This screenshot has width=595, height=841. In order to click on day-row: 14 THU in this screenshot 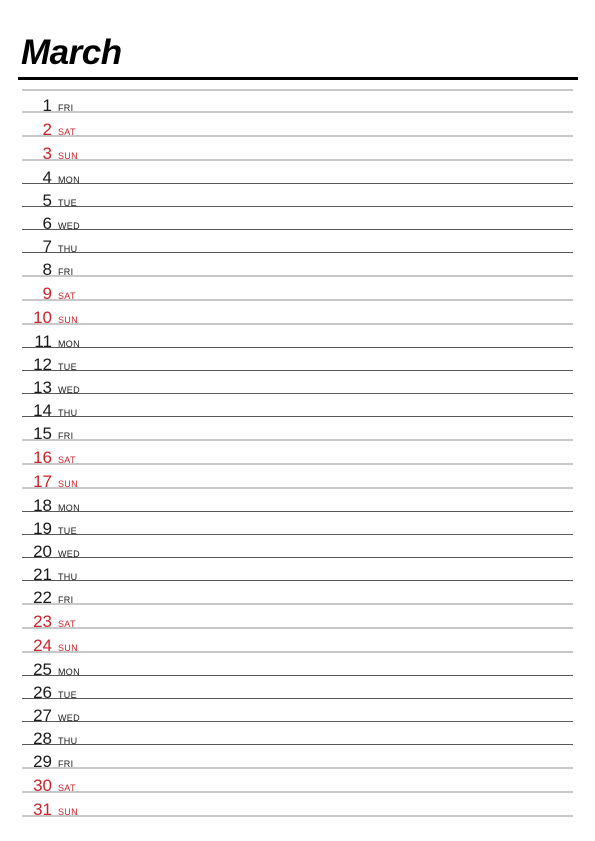, I will do `click(297, 407)`.